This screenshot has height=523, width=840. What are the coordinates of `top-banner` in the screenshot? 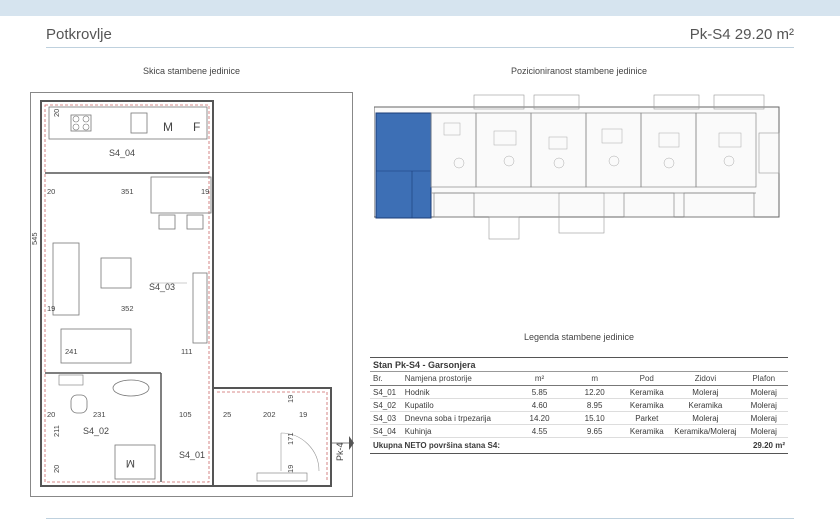 It's located at (420, 8).